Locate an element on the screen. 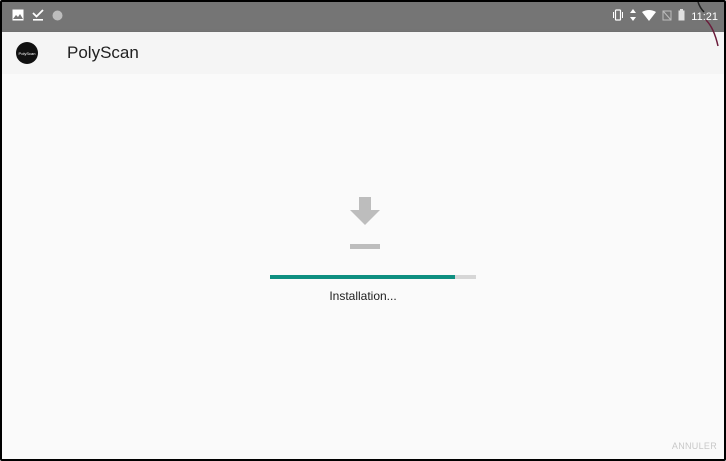  data-arrows-icon is located at coordinates (633, 17).